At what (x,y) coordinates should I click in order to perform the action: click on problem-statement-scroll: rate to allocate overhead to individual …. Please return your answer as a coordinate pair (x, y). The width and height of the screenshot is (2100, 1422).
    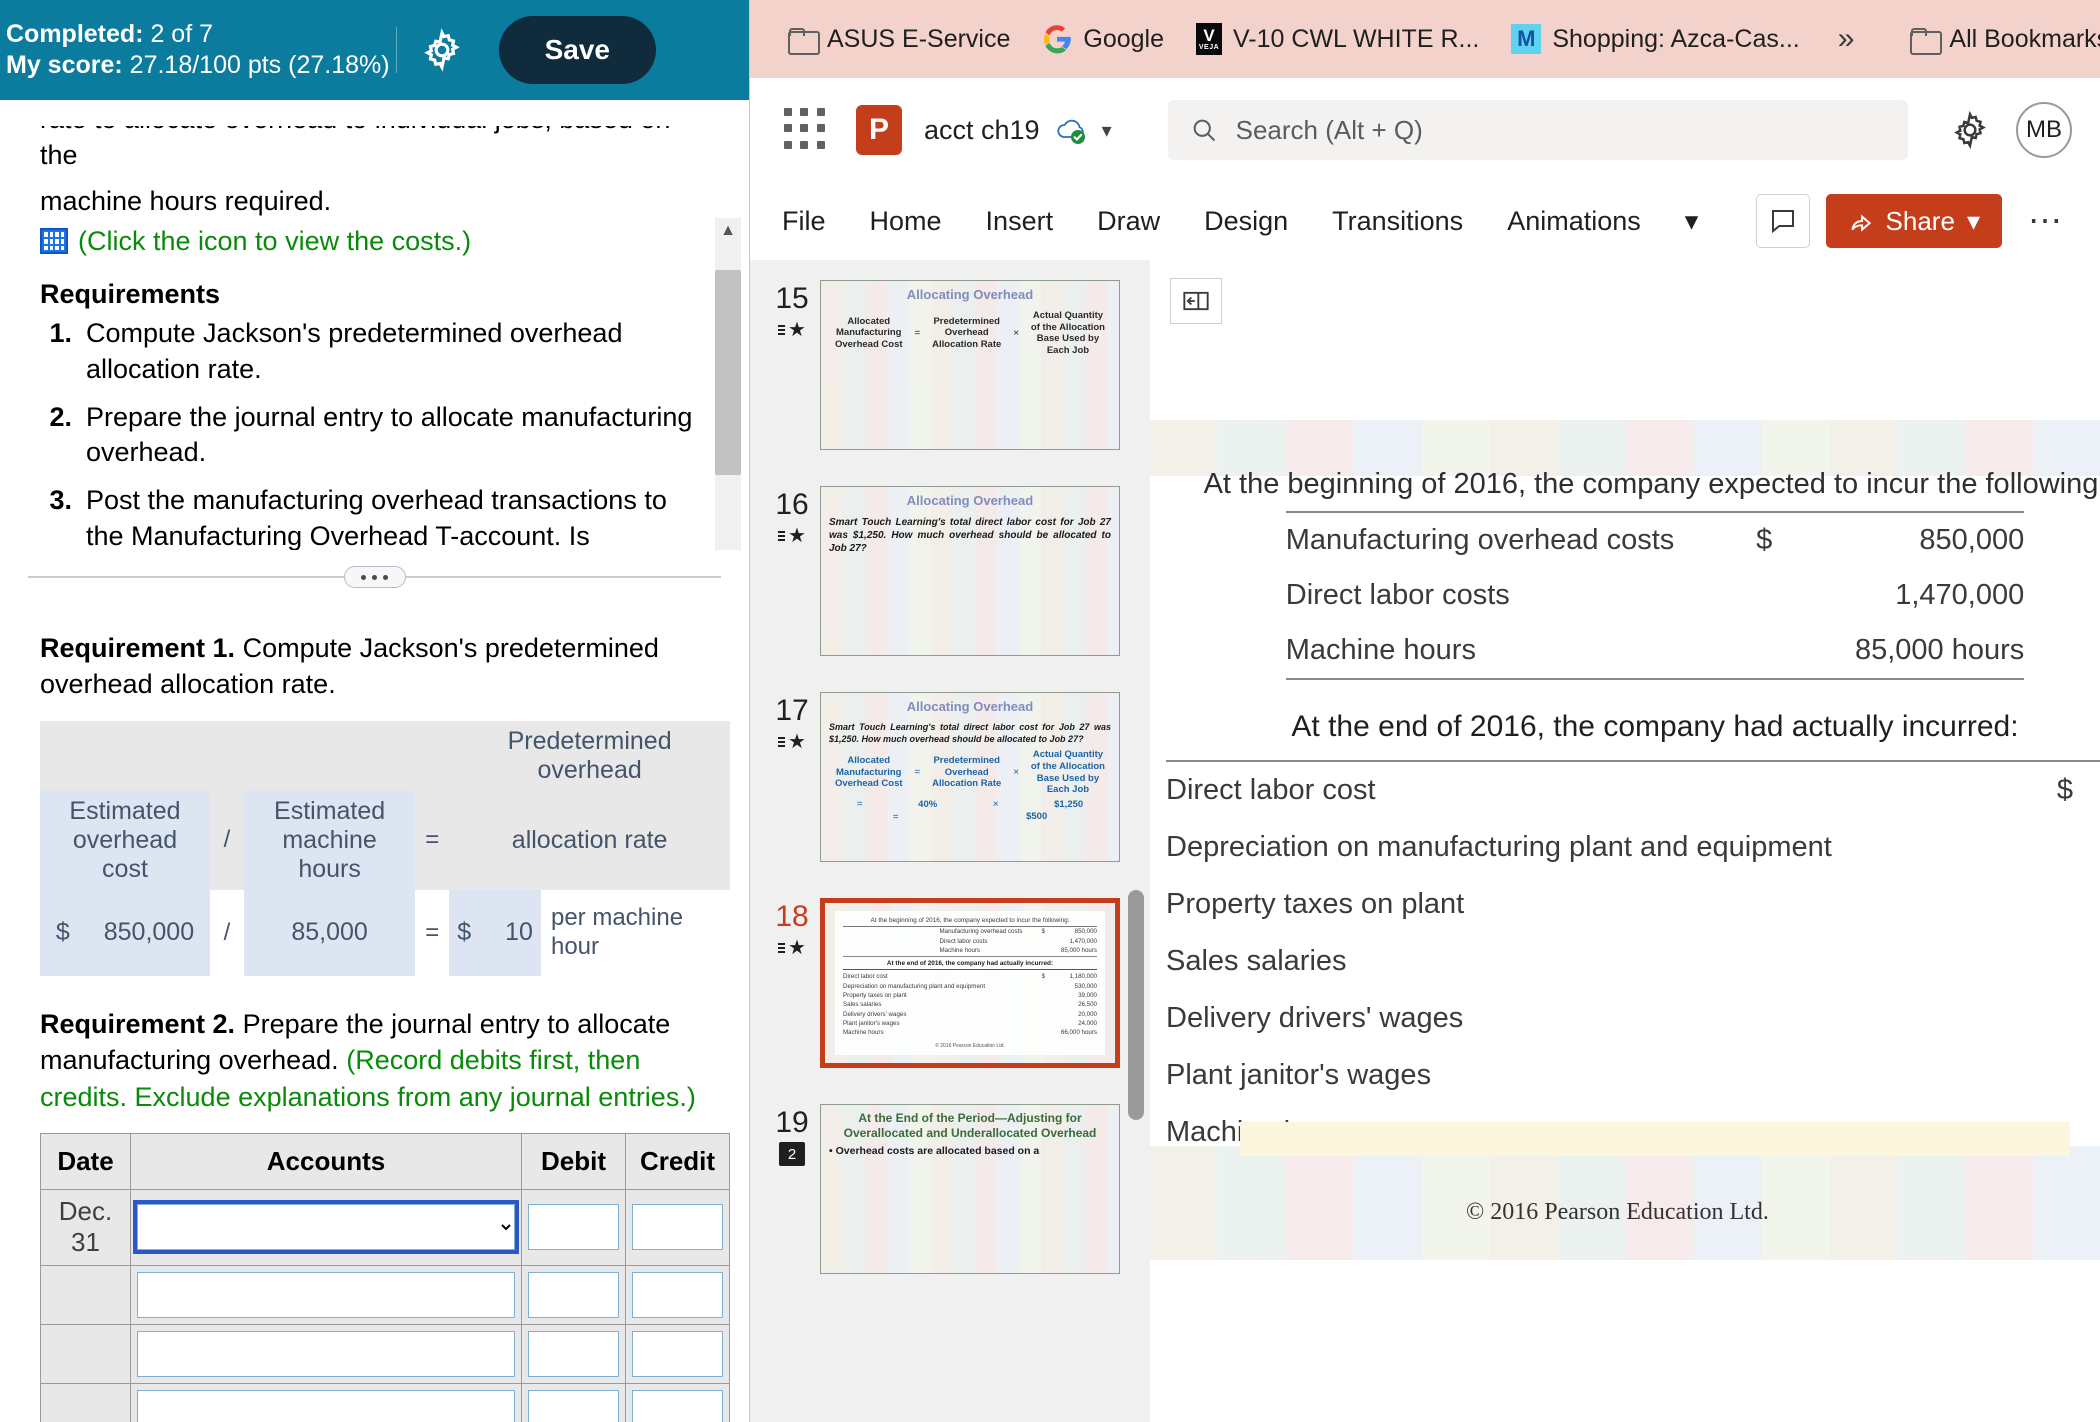
    Looking at the image, I should click on (374, 325).